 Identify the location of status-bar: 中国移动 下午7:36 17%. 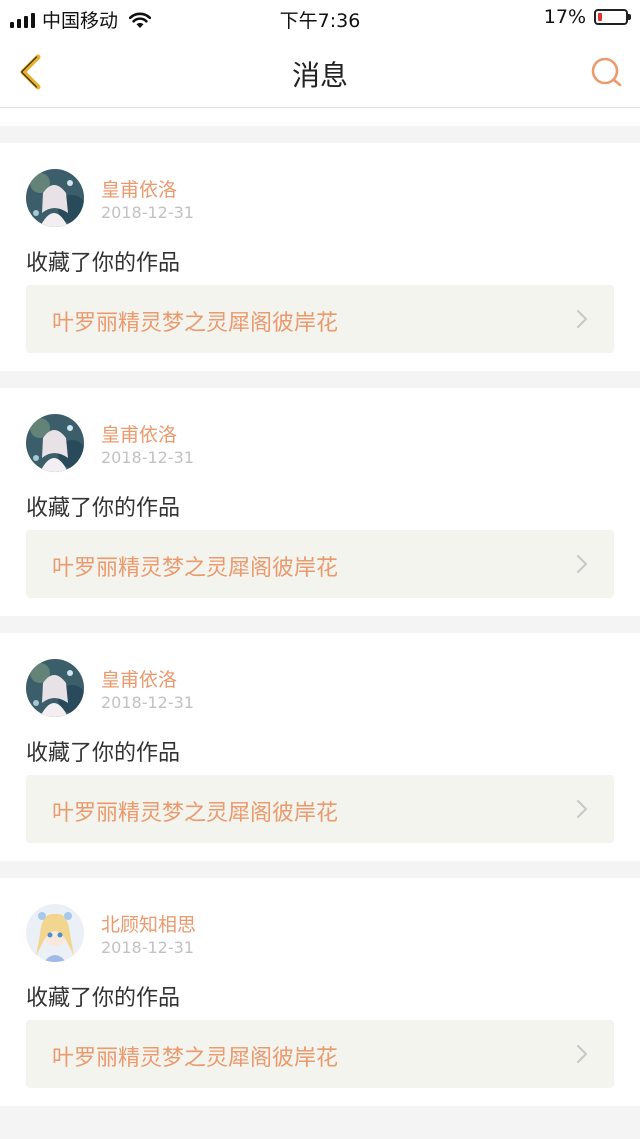
(320, 18).